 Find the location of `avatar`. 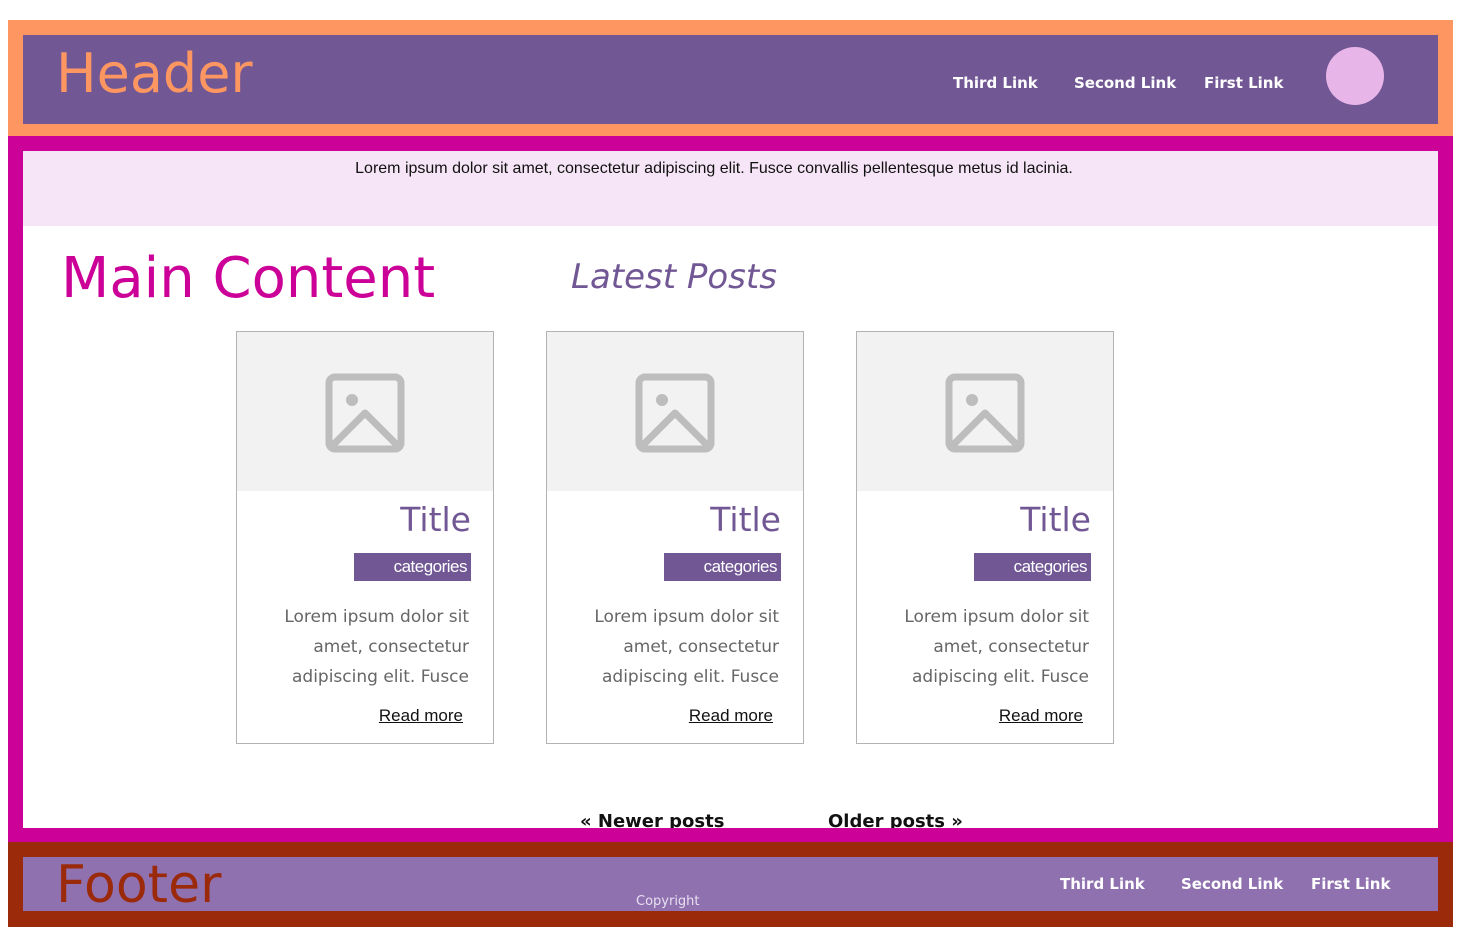

avatar is located at coordinates (1355, 76).